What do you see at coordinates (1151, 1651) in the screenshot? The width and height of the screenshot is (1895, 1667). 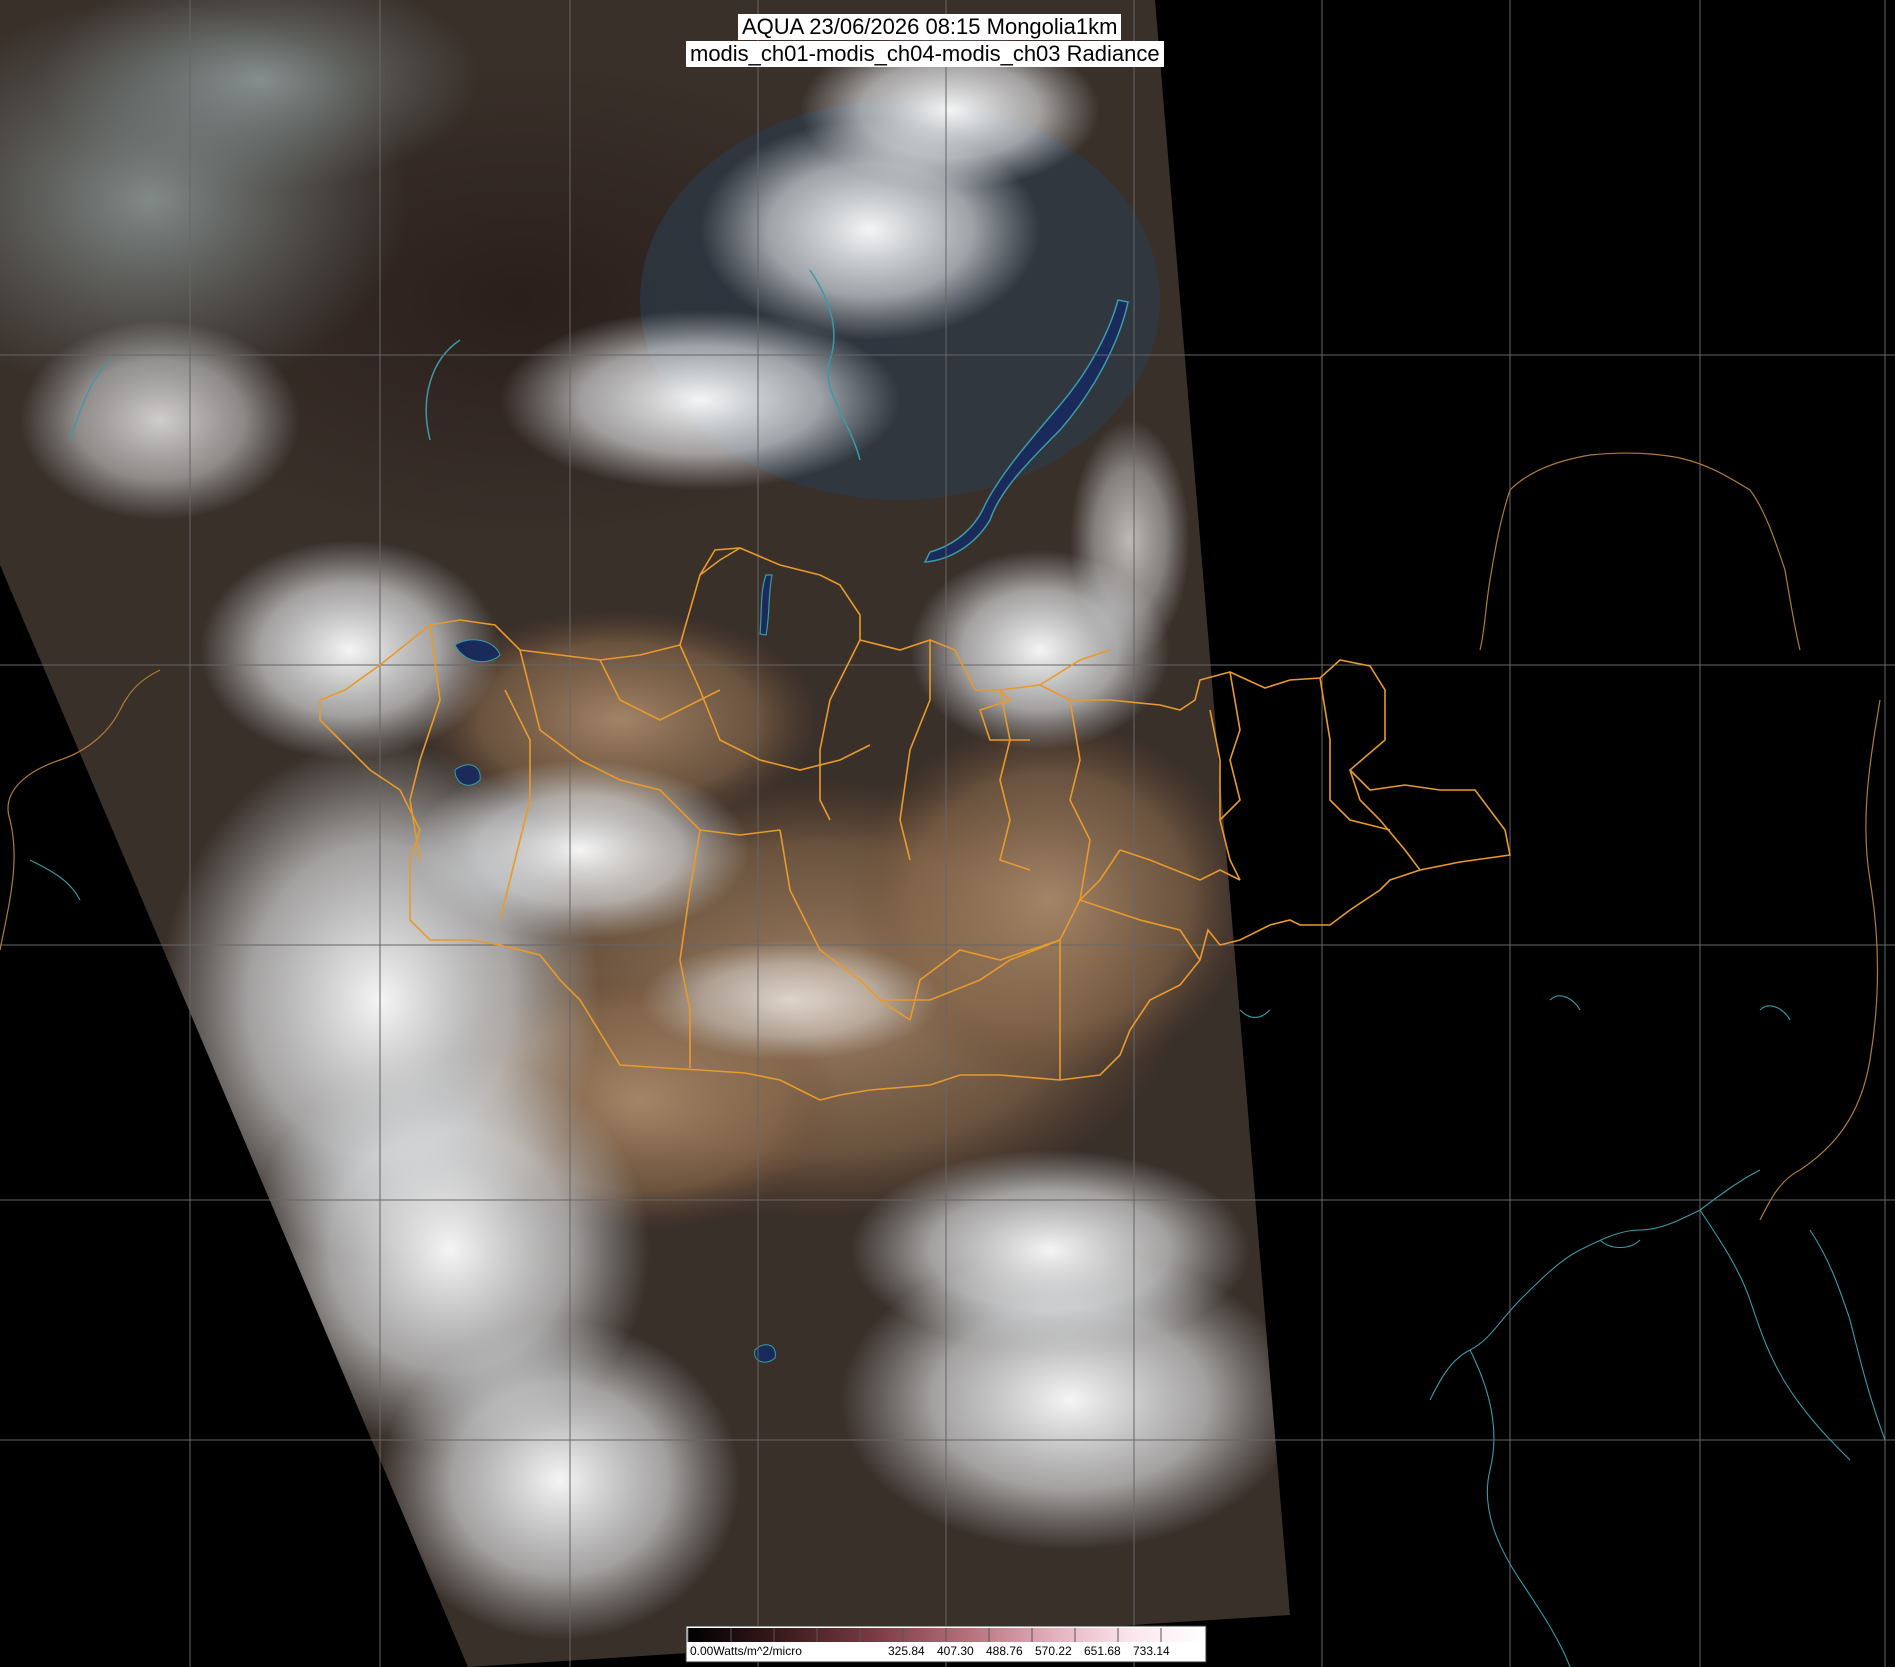 I see `legend-tick-label-6: 733.14` at bounding box center [1151, 1651].